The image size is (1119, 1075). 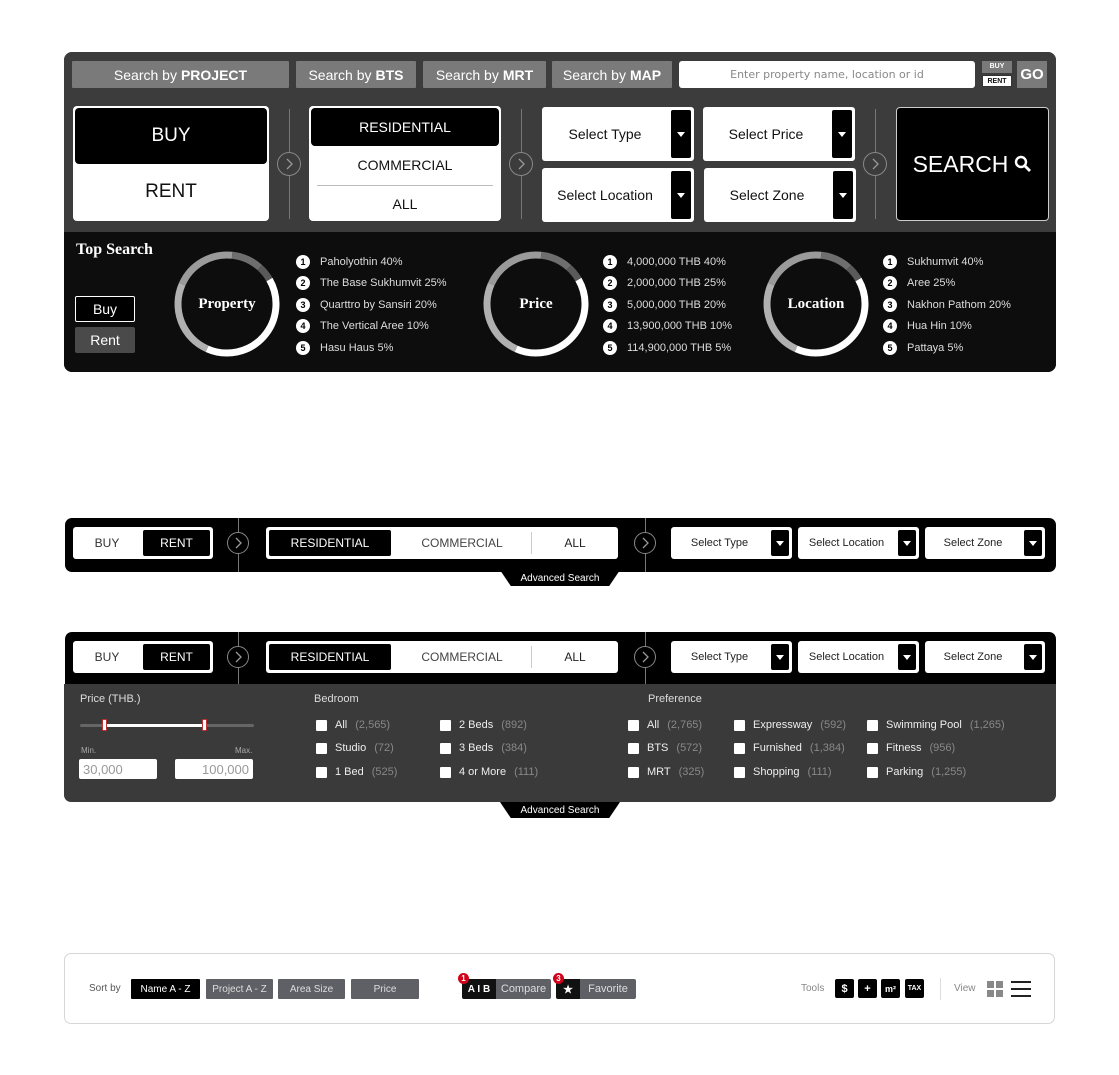 What do you see at coordinates (997, 67) in the screenshot?
I see `mini-buy-option: BUY` at bounding box center [997, 67].